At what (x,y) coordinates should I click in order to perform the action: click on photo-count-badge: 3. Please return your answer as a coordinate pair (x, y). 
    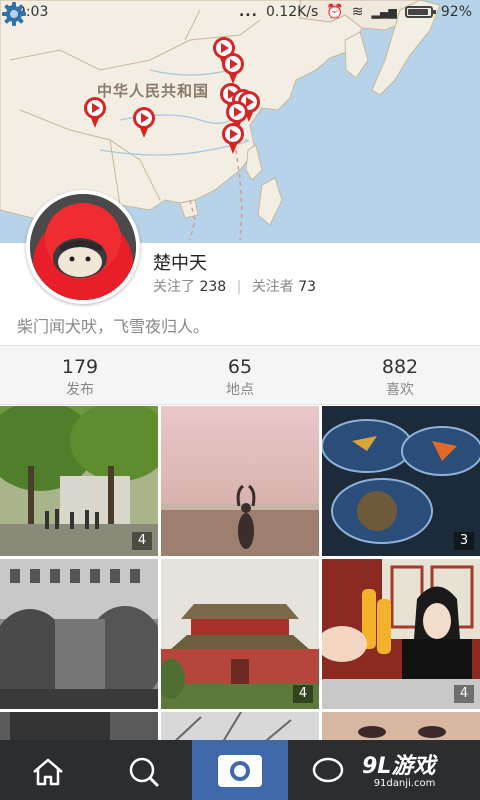
    Looking at the image, I should click on (464, 541).